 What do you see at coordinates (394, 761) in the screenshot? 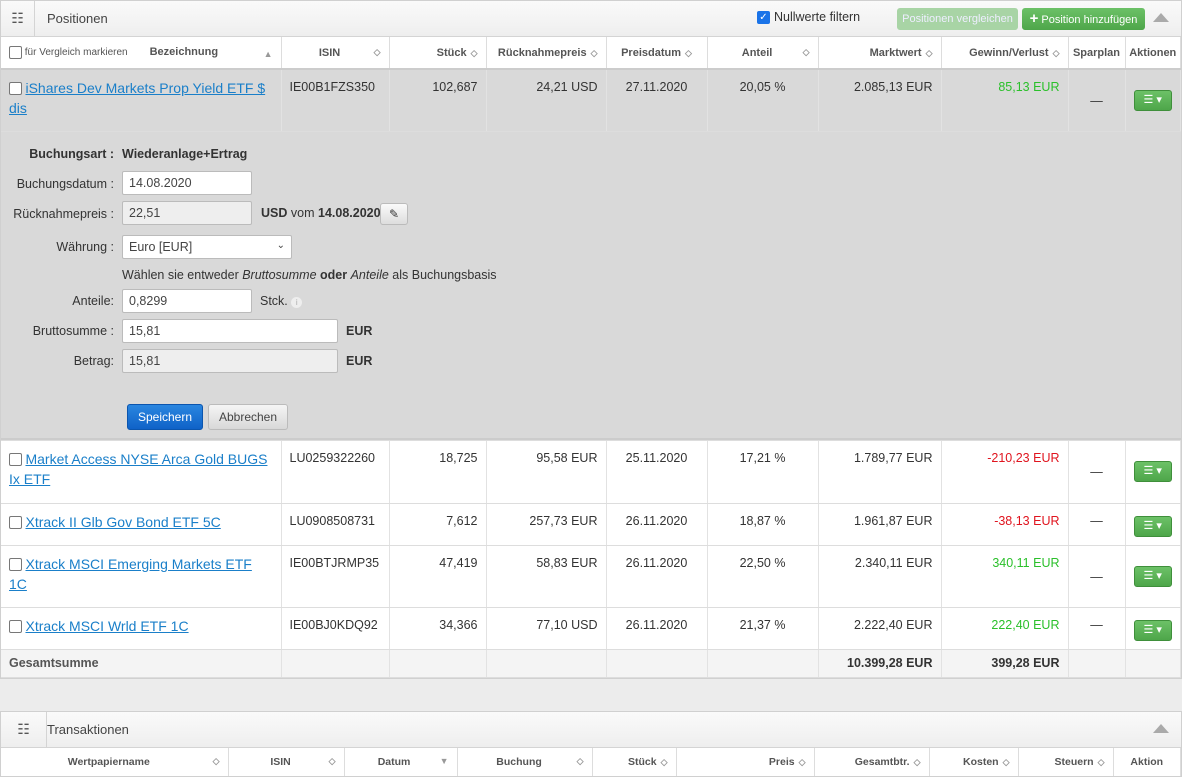
I see `transaction-col-label: Datum` at bounding box center [394, 761].